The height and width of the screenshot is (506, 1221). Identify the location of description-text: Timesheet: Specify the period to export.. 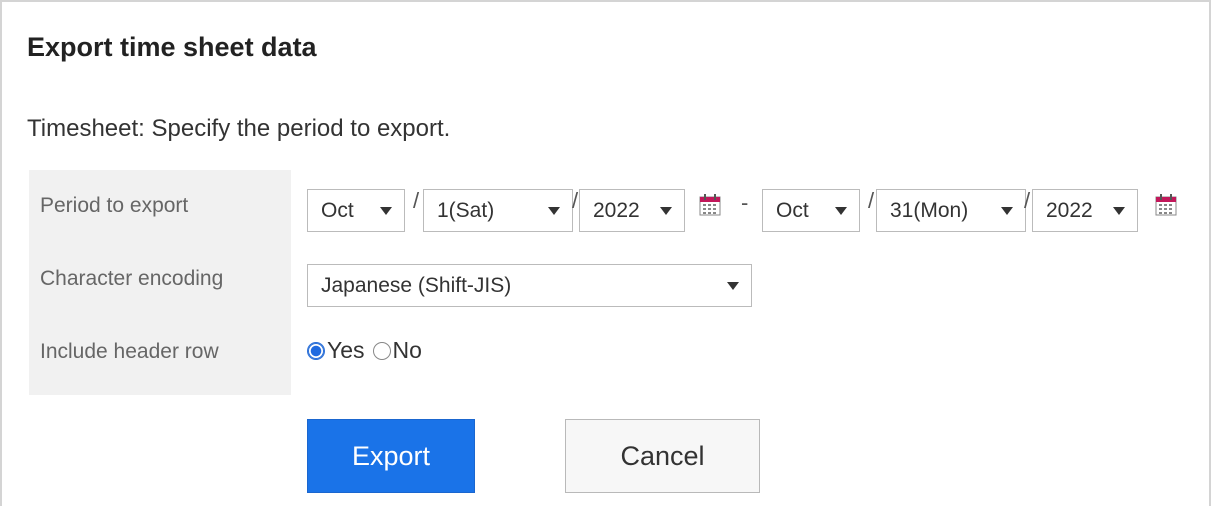
(239, 128).